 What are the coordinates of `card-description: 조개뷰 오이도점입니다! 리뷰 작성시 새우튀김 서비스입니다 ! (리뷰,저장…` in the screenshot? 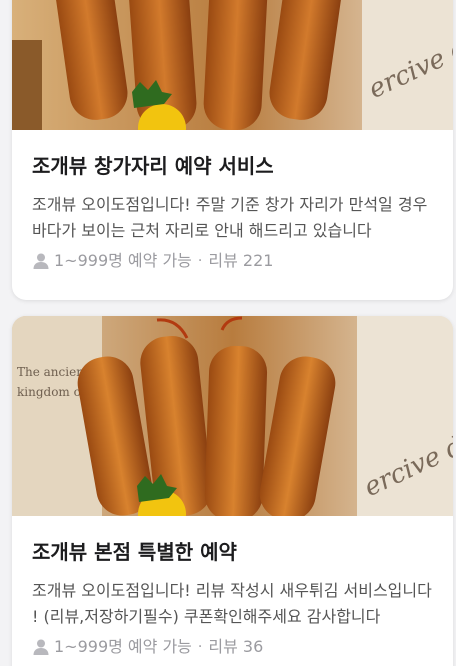 It's located at (232, 603).